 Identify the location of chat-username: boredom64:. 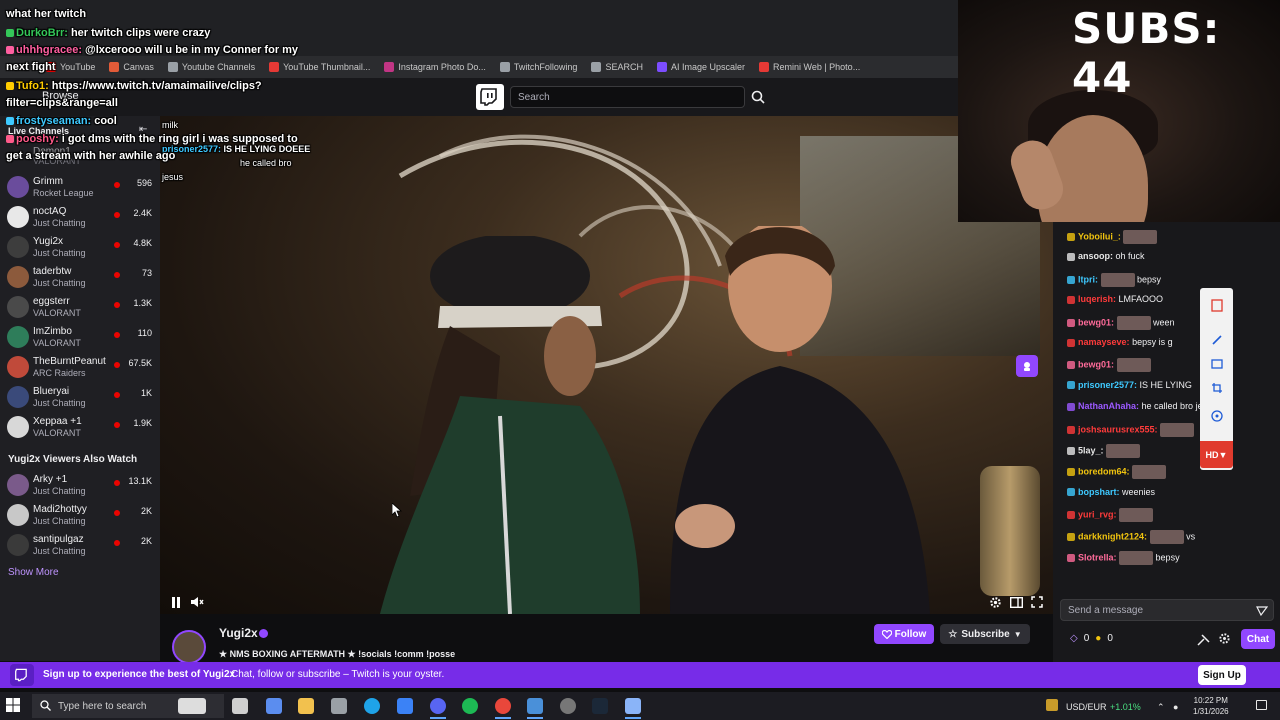
(1104, 472).